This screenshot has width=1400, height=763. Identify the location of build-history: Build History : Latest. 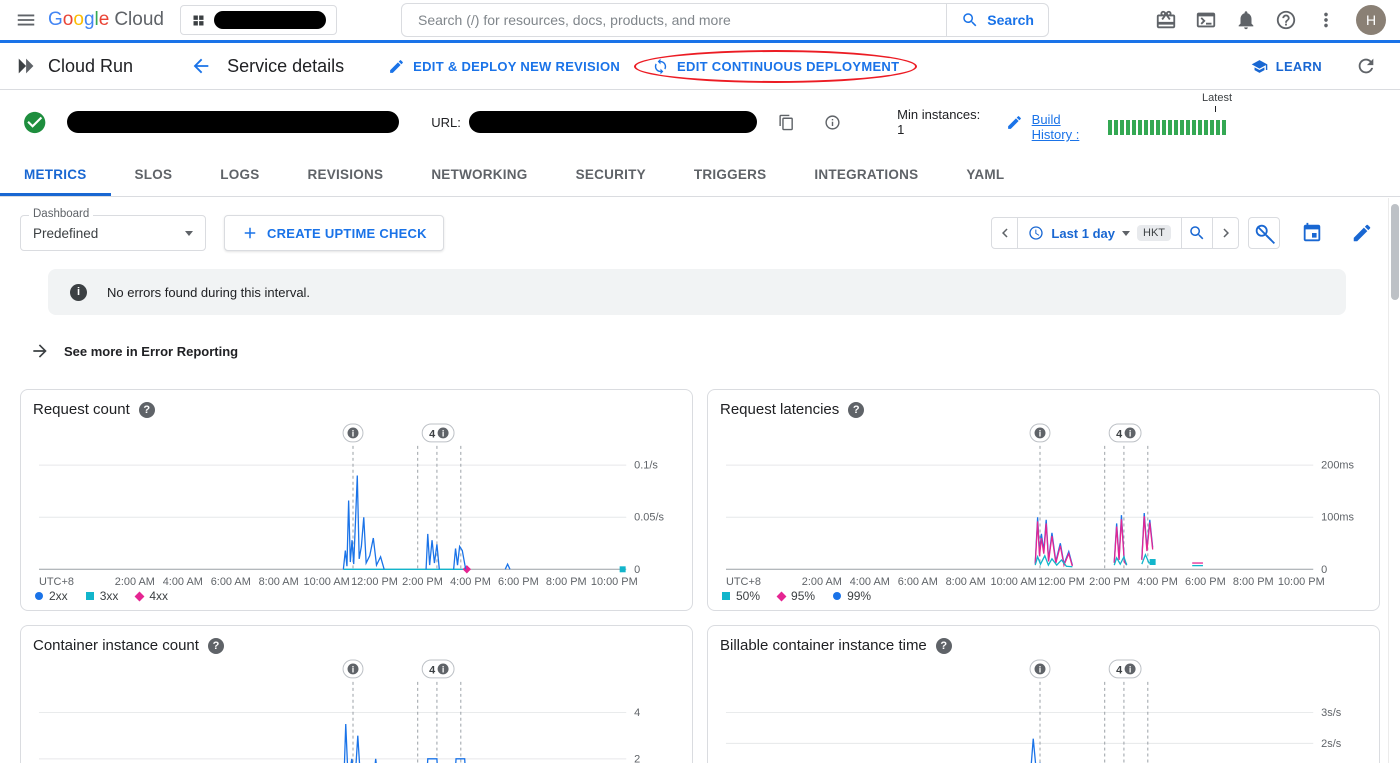
(1132, 117).